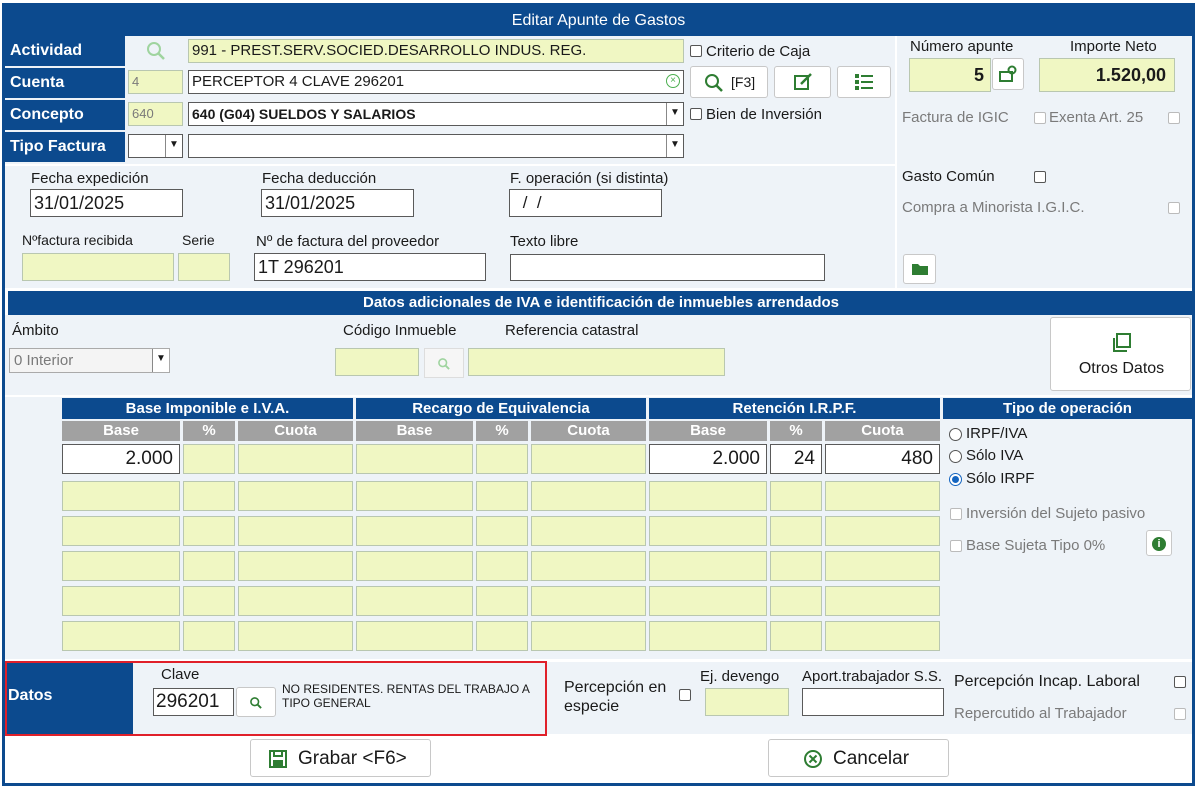  What do you see at coordinates (696, 114) in the screenshot?
I see `bien-inversion-checkbox` at bounding box center [696, 114].